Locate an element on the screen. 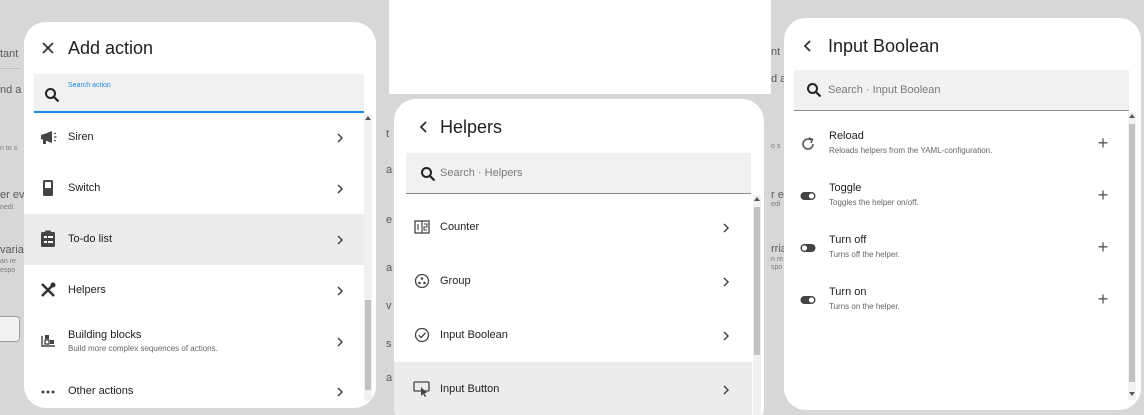 The height and width of the screenshot is (415, 1144). search-placeholder: Search · Helpers is located at coordinates (481, 173).